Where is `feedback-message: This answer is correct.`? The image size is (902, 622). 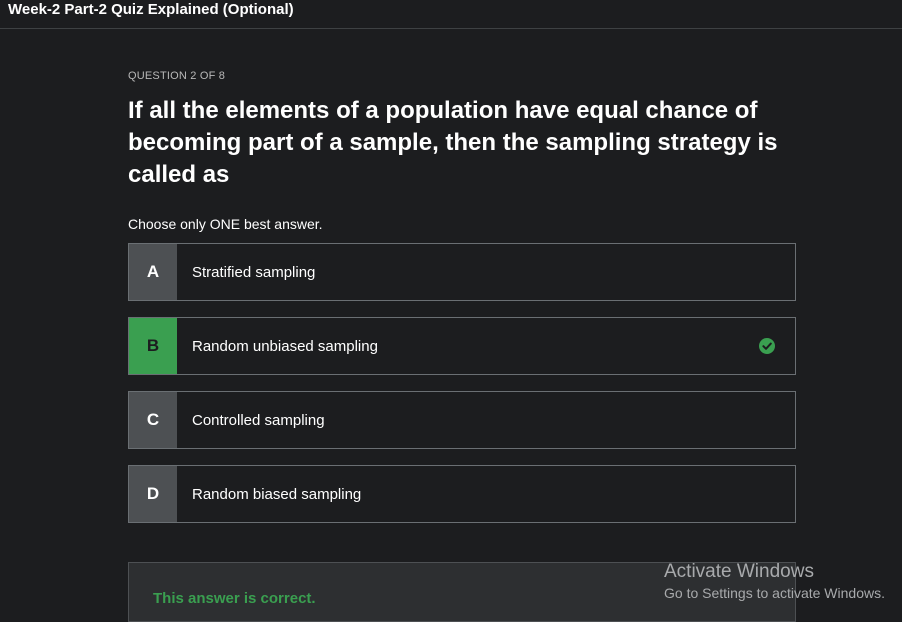 feedback-message: This answer is correct. is located at coordinates (234, 598).